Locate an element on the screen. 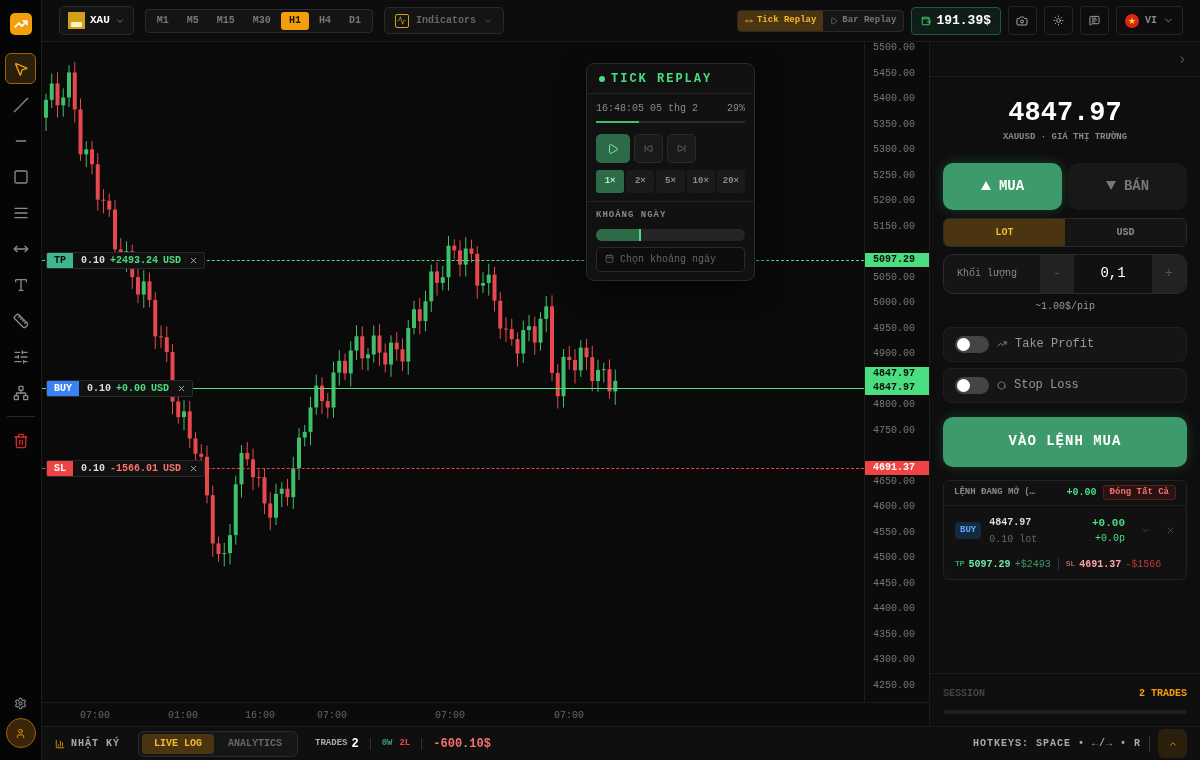  cursor-icon is located at coordinates (20, 68).